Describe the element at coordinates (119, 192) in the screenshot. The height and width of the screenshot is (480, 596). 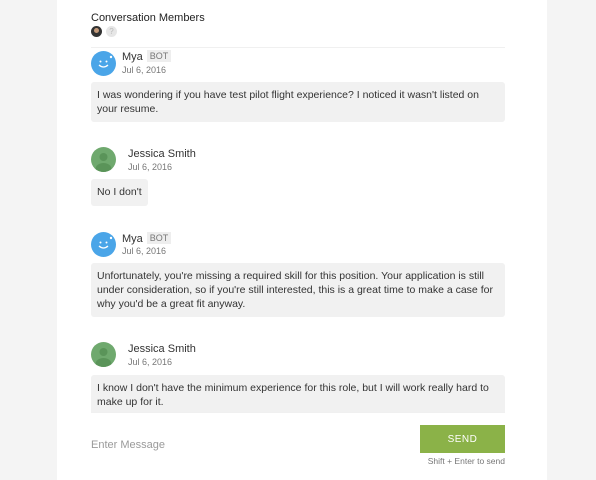
I see `message-bubble: No I don't` at that location.